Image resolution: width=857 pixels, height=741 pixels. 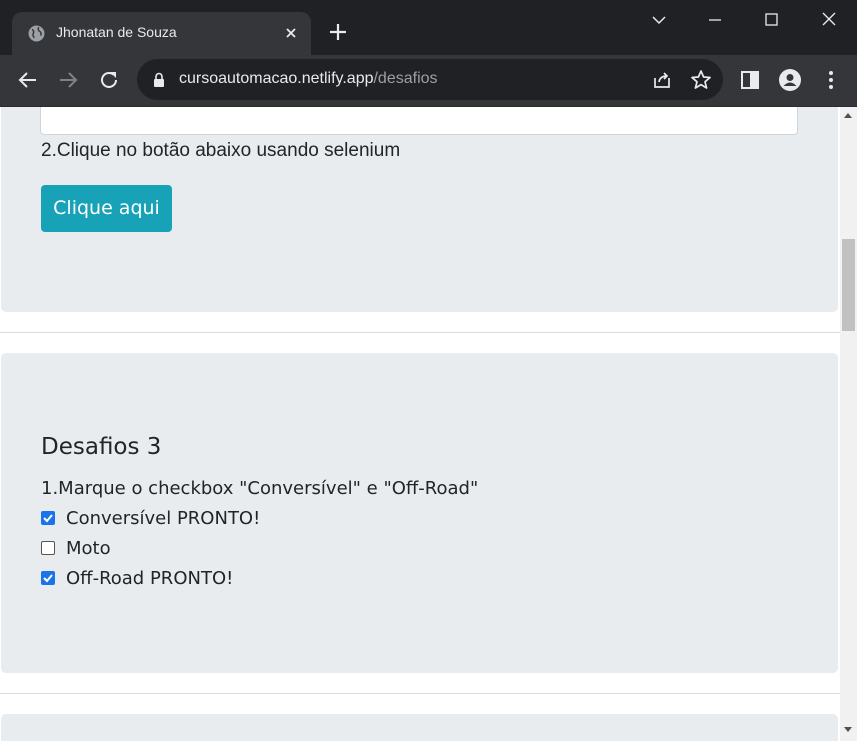 What do you see at coordinates (829, 20) in the screenshot?
I see `close-window-icon` at bounding box center [829, 20].